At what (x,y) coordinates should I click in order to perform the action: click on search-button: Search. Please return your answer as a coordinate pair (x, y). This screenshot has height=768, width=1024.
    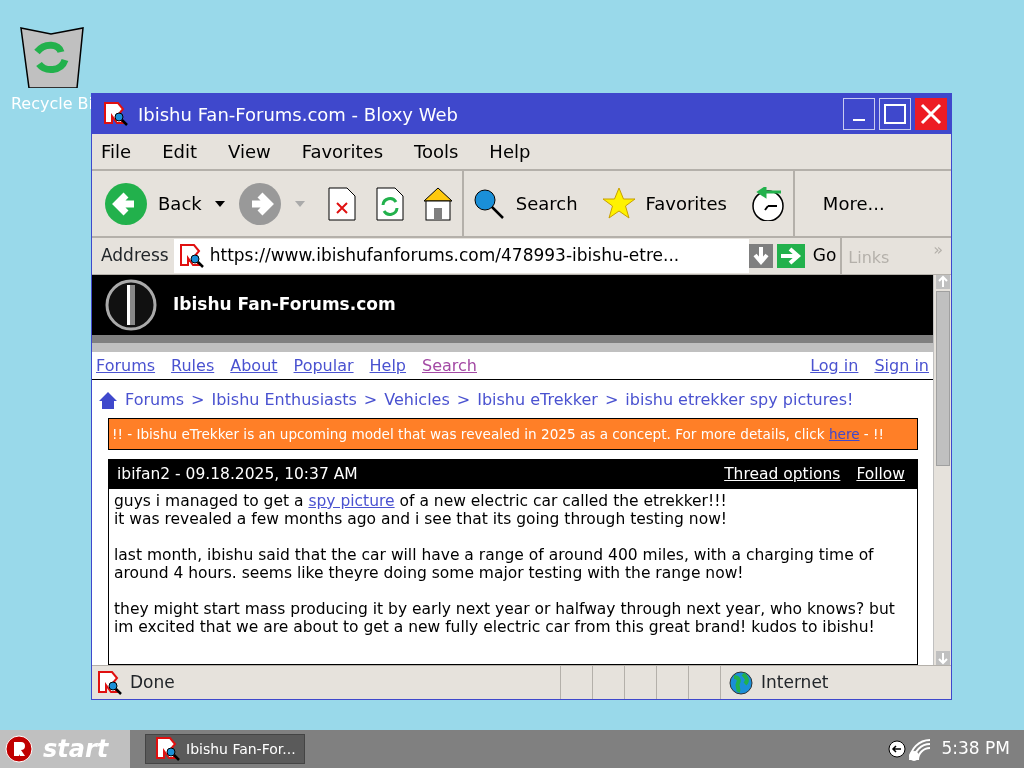
    Looking at the image, I should click on (524, 203).